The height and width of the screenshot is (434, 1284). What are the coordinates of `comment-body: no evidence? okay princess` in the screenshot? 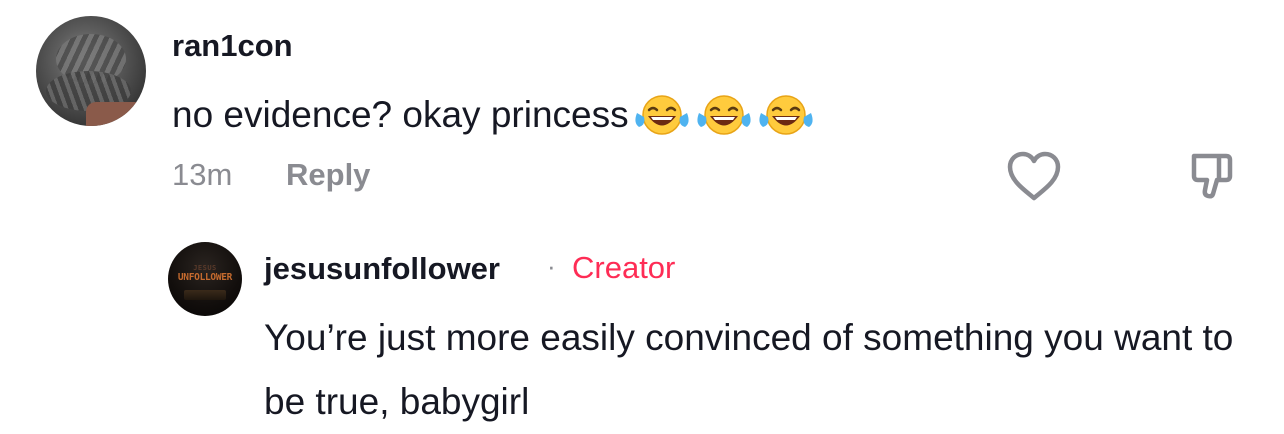 It's located at (400, 114).